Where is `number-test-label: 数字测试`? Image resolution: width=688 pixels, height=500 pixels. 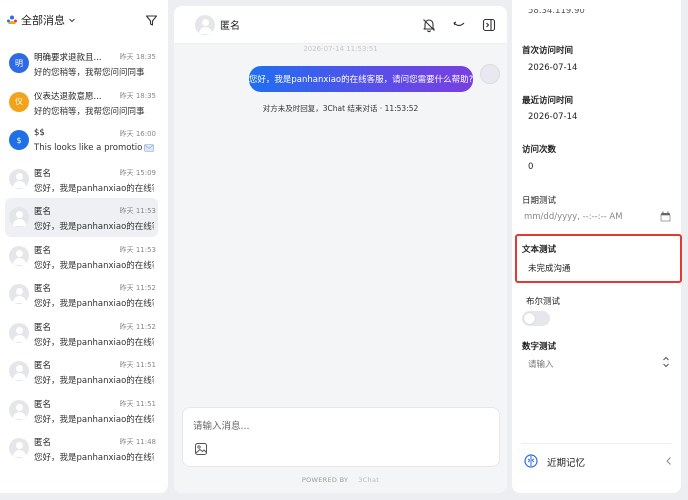 number-test-label: 数字测试 is located at coordinates (539, 347).